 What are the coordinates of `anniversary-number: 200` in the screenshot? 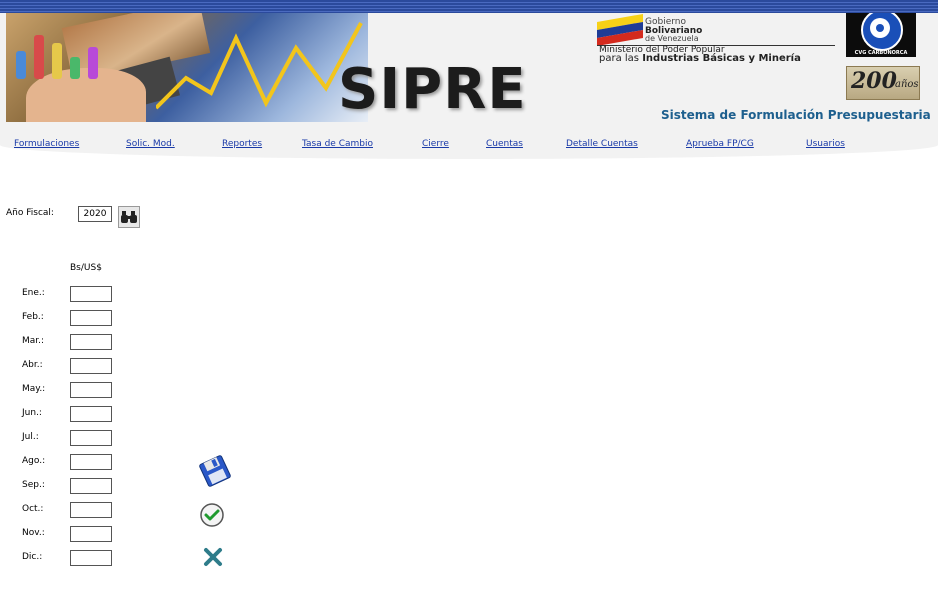 It's located at (874, 81).